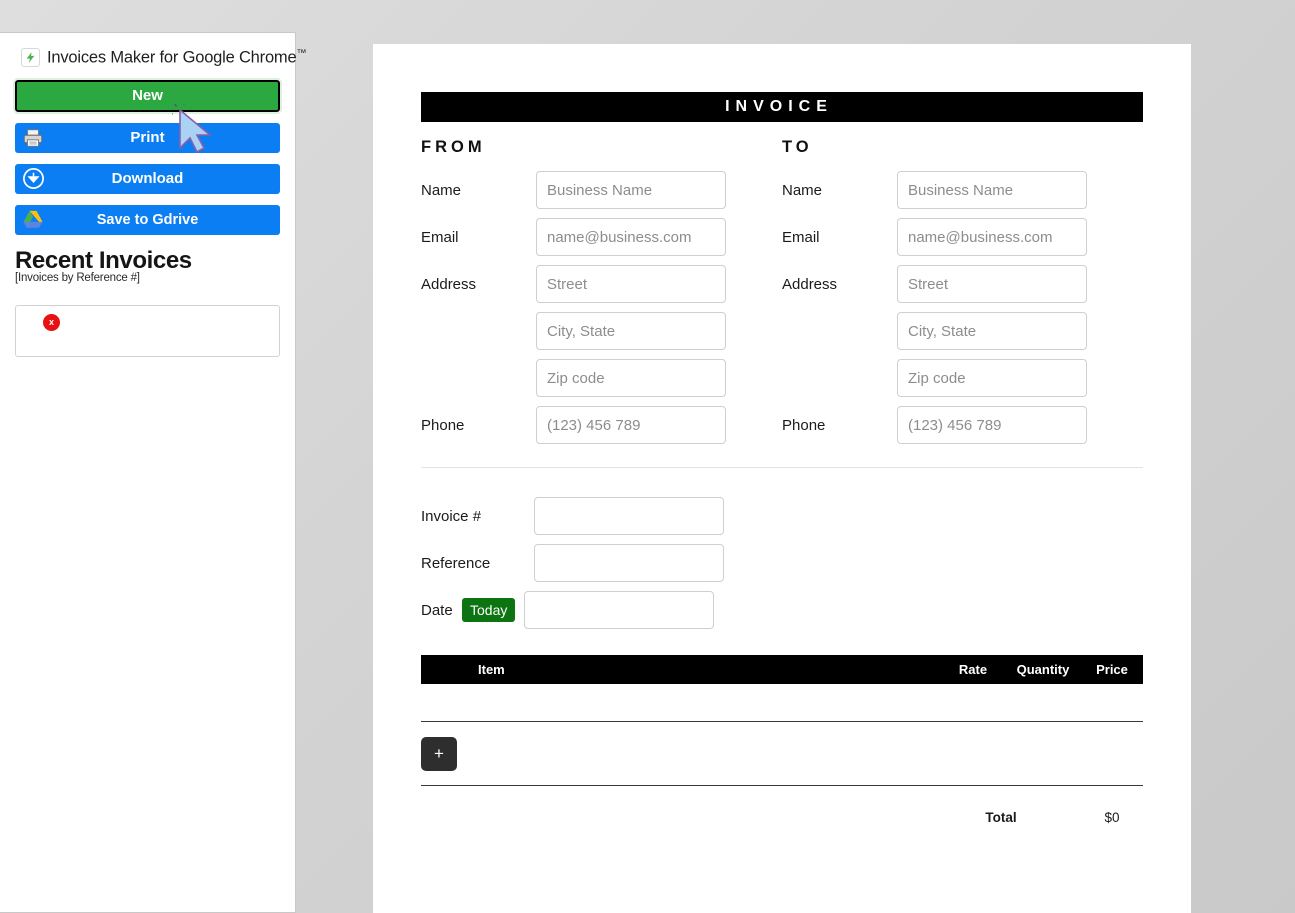 Image resolution: width=1295 pixels, height=913 pixels. I want to click on reference-input, so click(629, 563).